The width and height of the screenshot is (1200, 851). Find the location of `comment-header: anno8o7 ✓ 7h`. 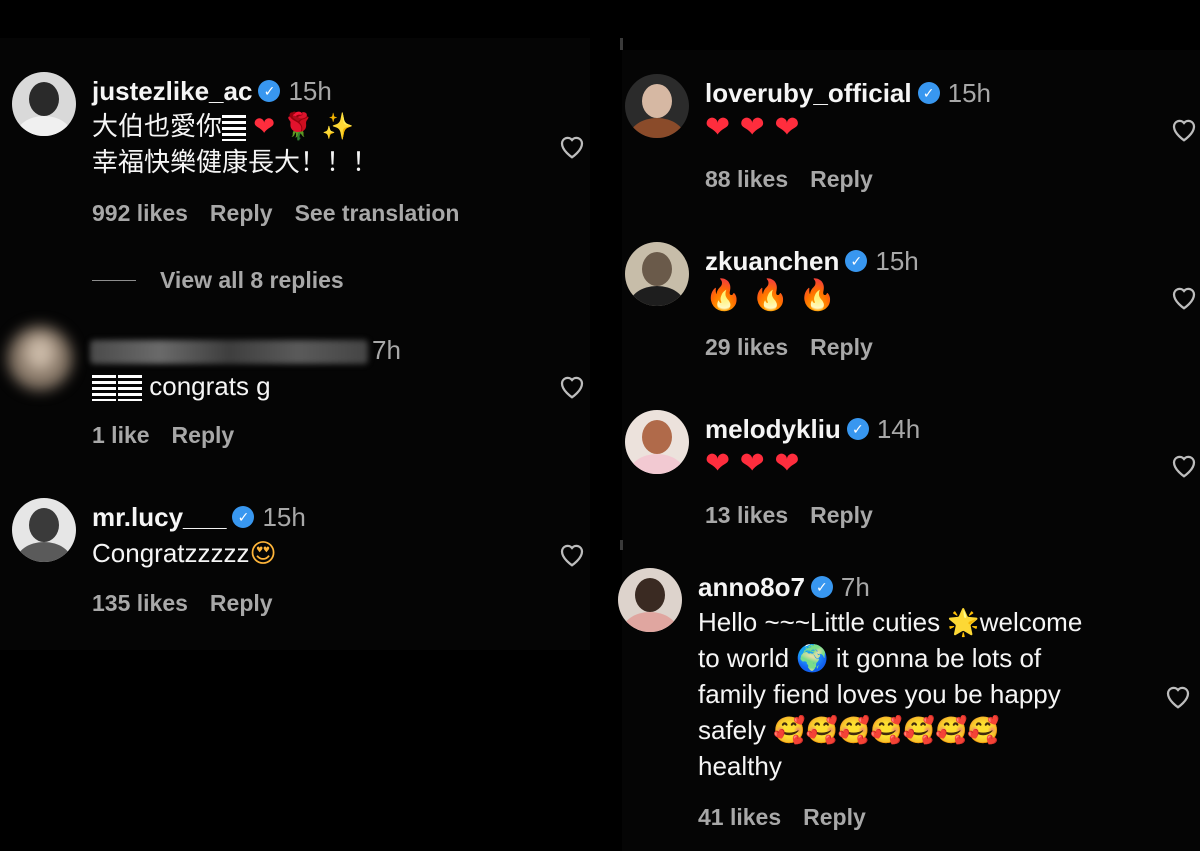

comment-header: anno8o7 ✓ 7h is located at coordinates (784, 587).